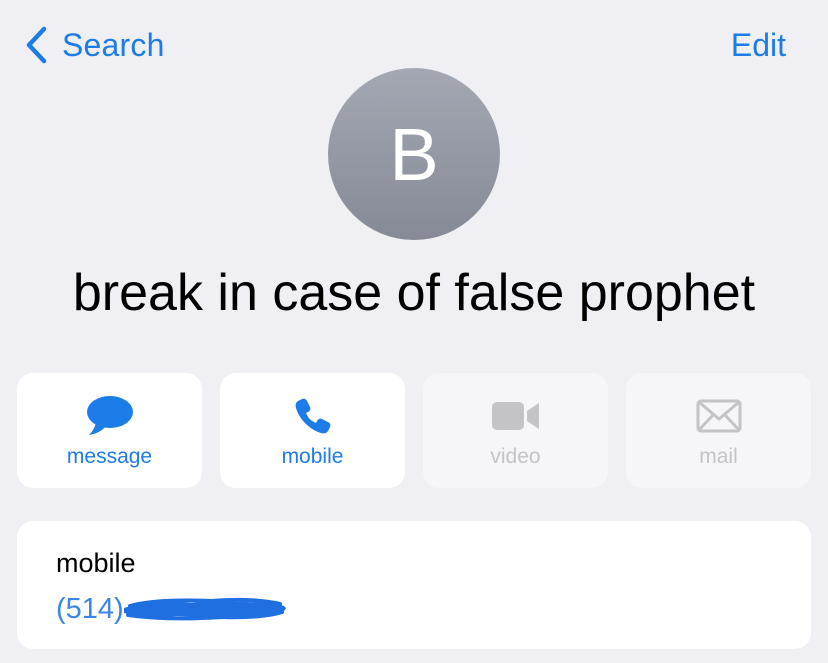  I want to click on mail-action-button: mail, so click(718, 430).